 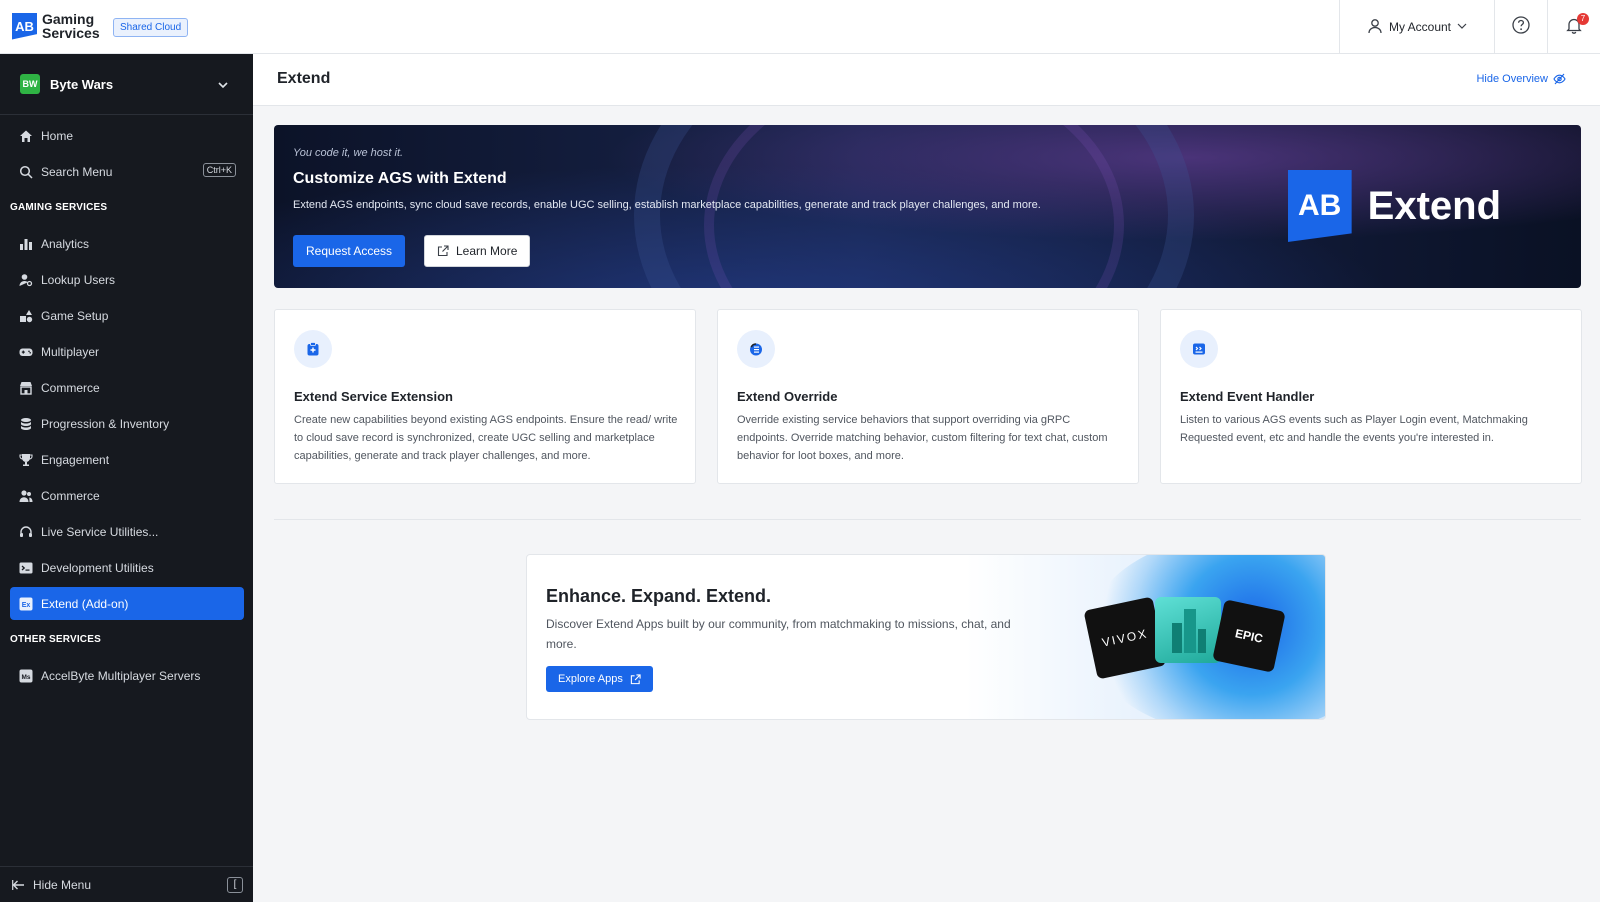 I want to click on notification-count-badge: 7, so click(x=1583, y=19).